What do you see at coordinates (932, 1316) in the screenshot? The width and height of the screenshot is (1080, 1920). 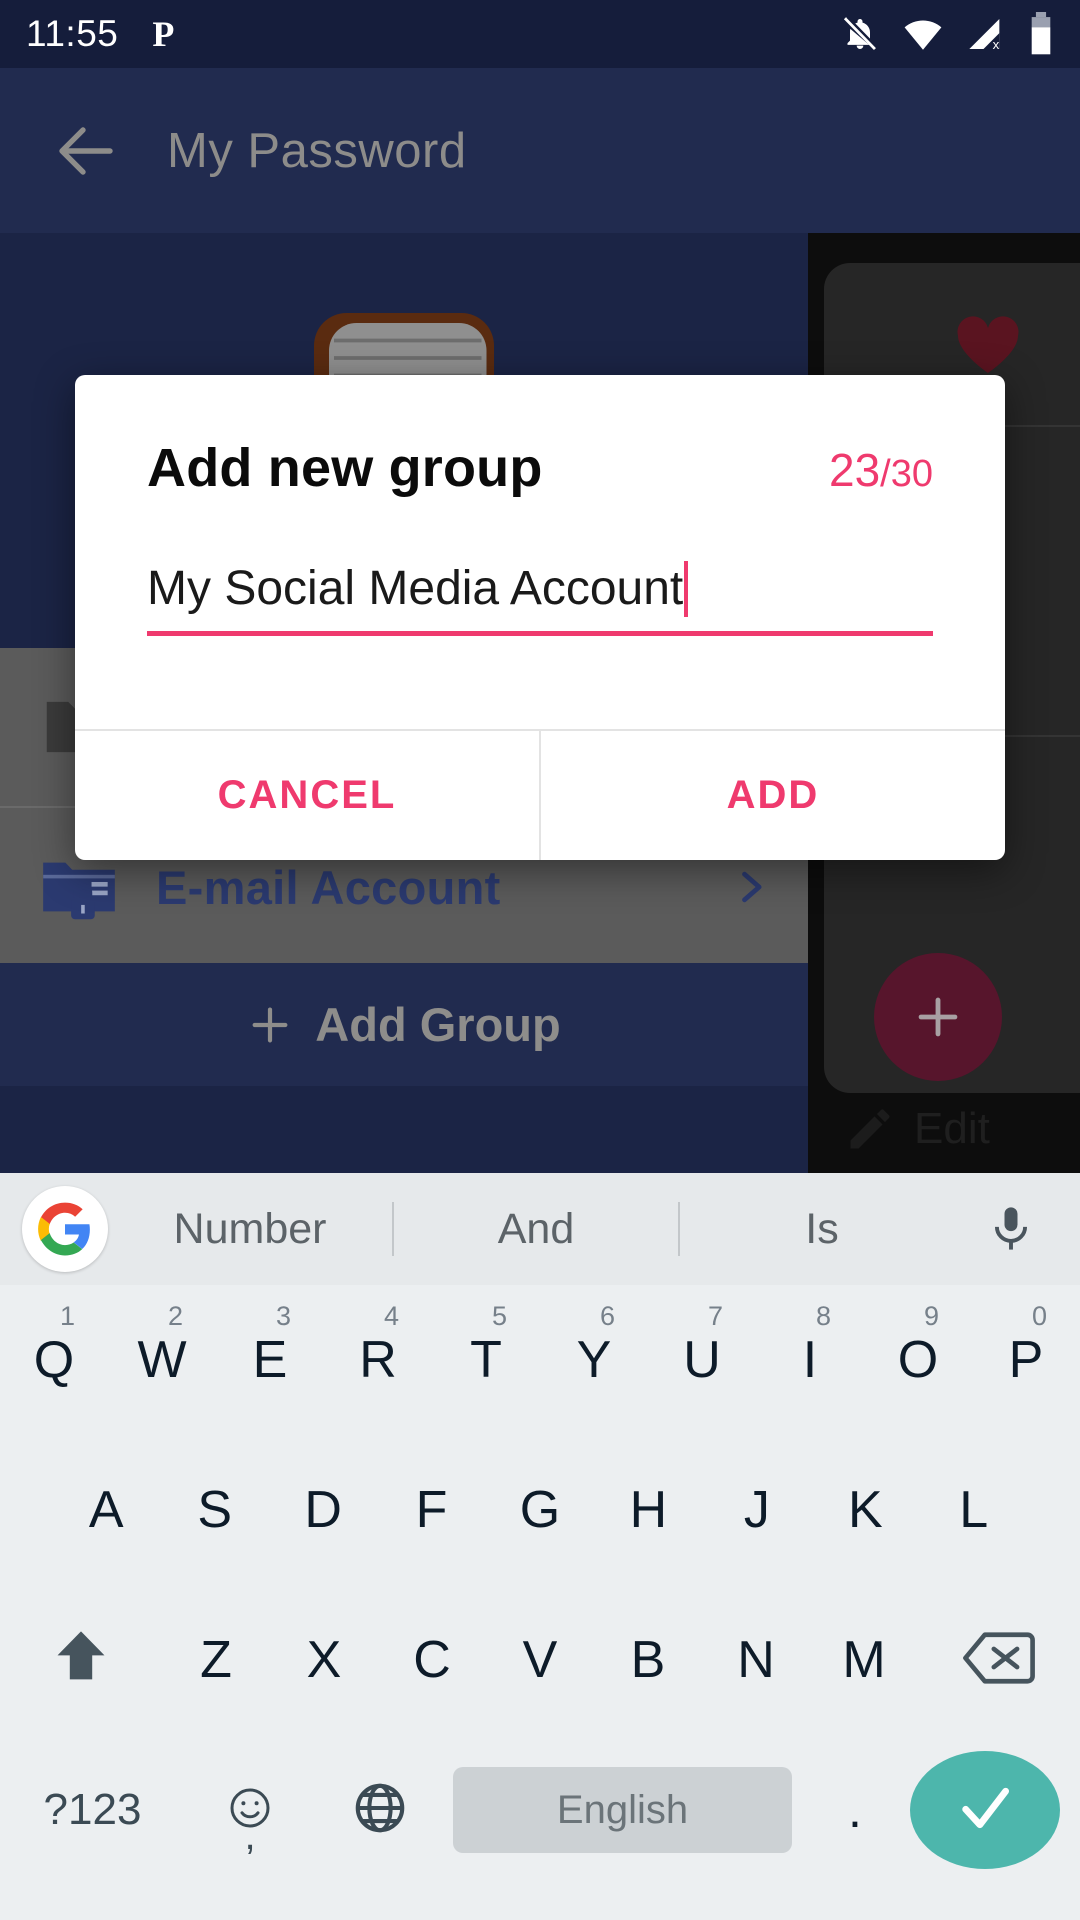 I see `key-o-number: 9` at bounding box center [932, 1316].